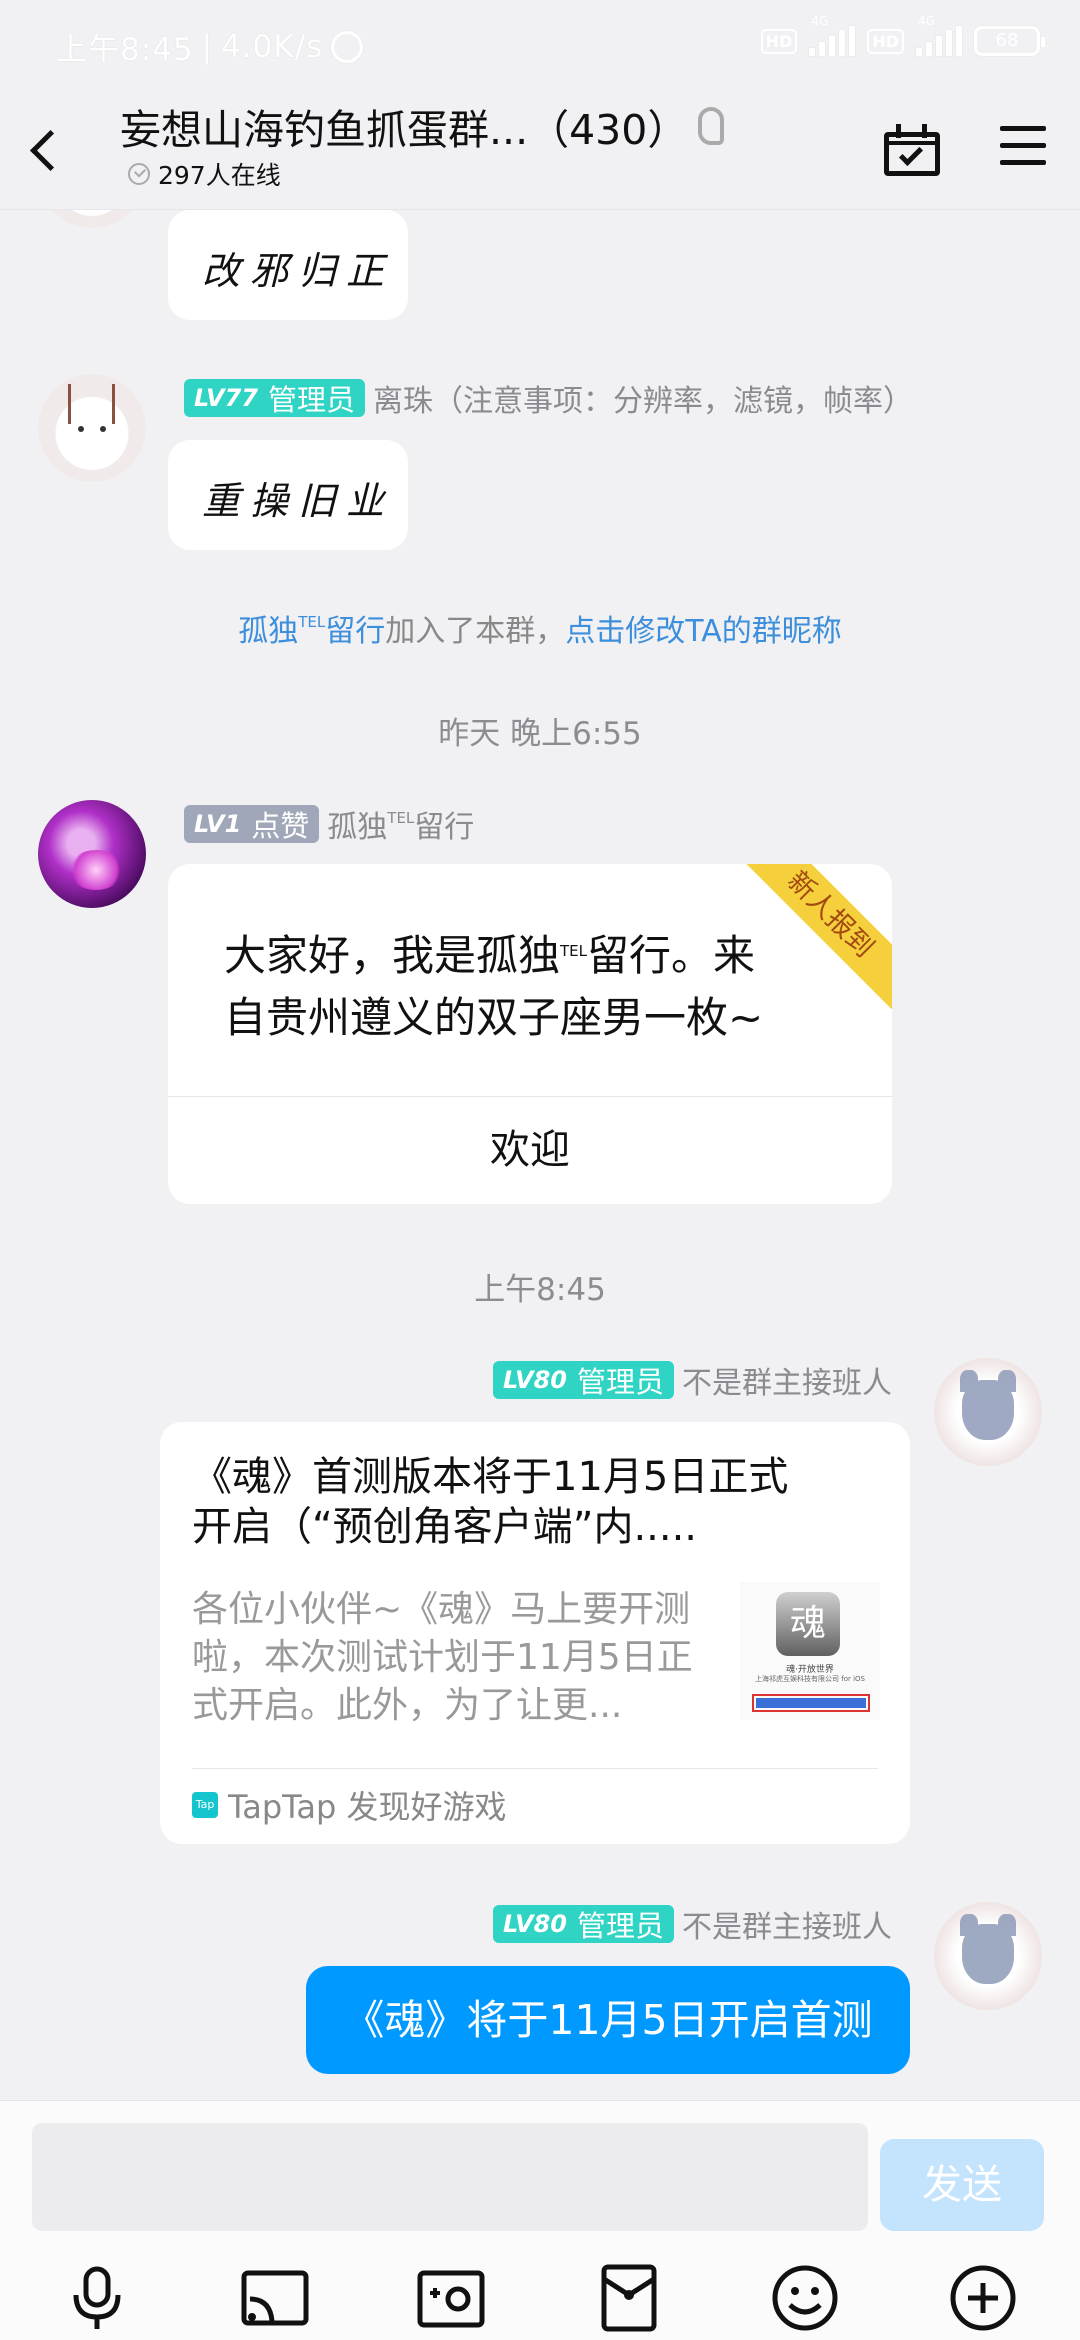 This screenshot has height=2340, width=1080. Describe the element at coordinates (494, 986) in the screenshot. I see `greeting-text: 大家好，我是孤独TEL留行。来 自贵州遵义的双子座男一枚~` at that location.